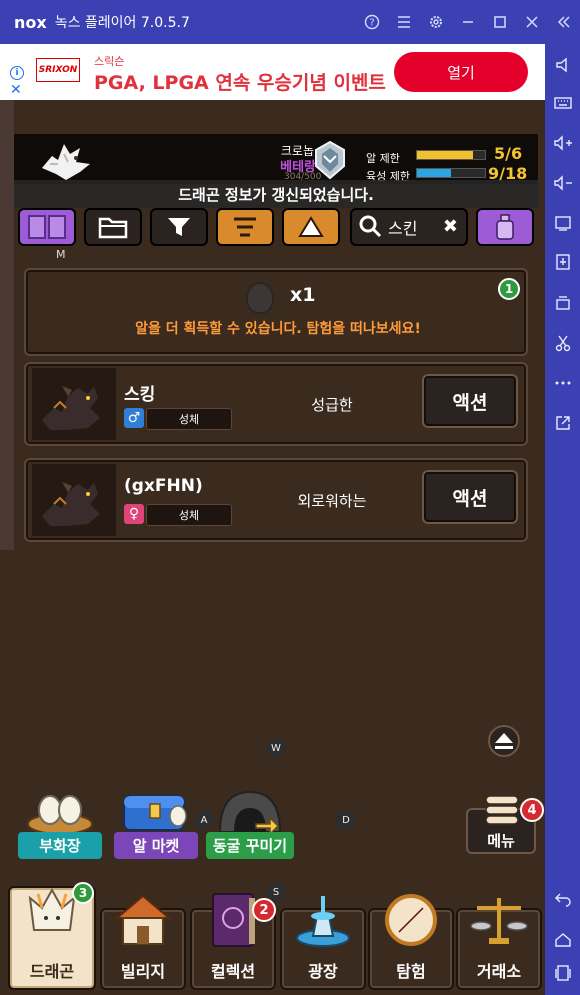 The height and width of the screenshot is (995, 580). What do you see at coordinates (500, 22) in the screenshot?
I see `maximize-icon` at bounding box center [500, 22].